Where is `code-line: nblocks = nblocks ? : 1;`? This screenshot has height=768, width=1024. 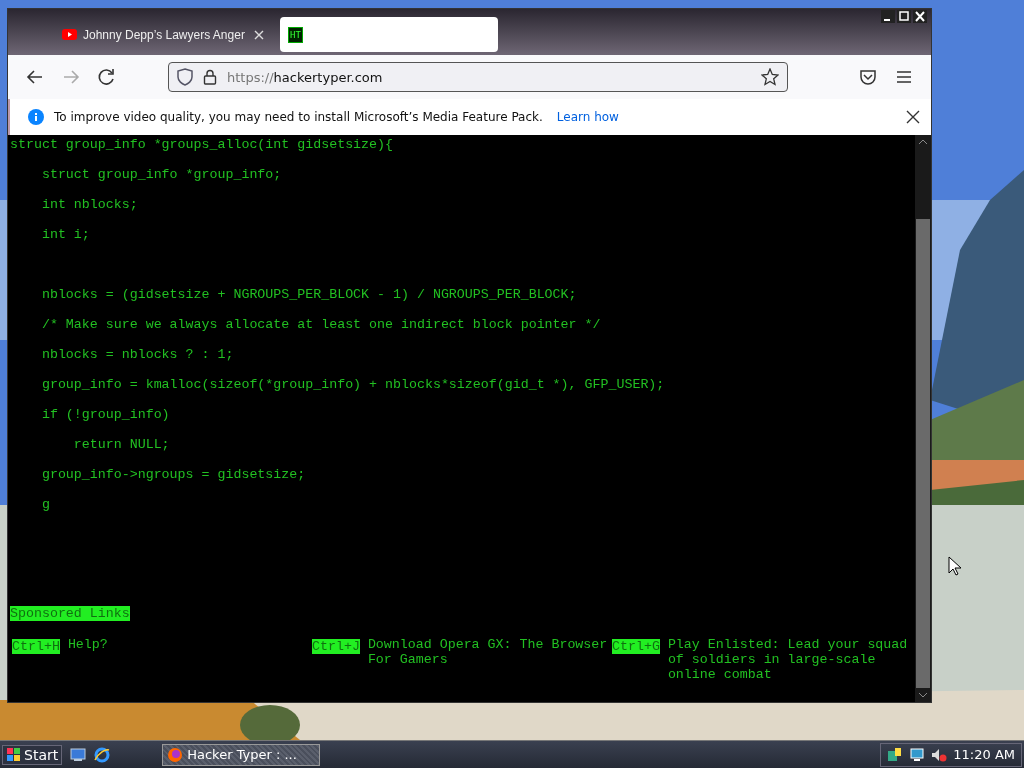 code-line: nblocks = nblocks ? : 1; is located at coordinates (137, 354).